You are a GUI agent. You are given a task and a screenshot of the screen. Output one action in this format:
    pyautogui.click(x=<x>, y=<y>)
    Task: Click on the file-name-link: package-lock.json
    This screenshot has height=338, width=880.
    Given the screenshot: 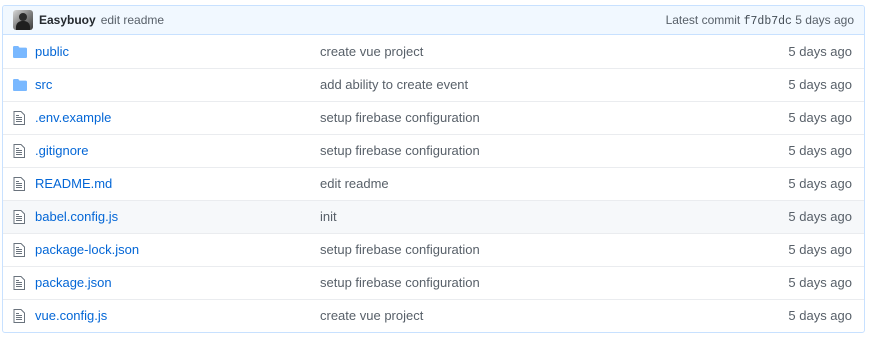 What is the action you would take?
    pyautogui.click(x=87, y=249)
    